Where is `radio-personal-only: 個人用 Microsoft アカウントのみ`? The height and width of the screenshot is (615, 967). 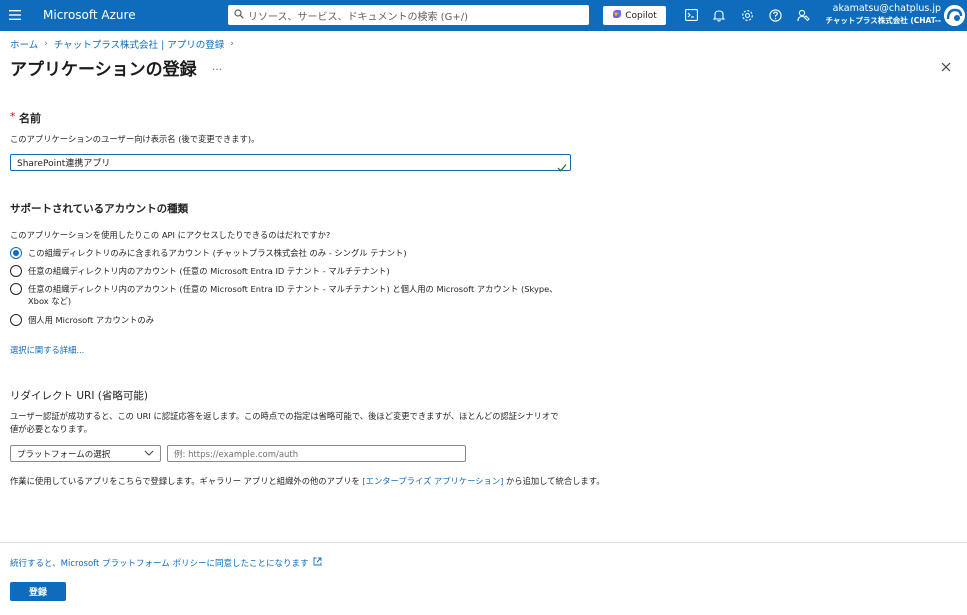
radio-personal-only: 個人用 Microsoft アカウントのみ is located at coordinates (82, 320).